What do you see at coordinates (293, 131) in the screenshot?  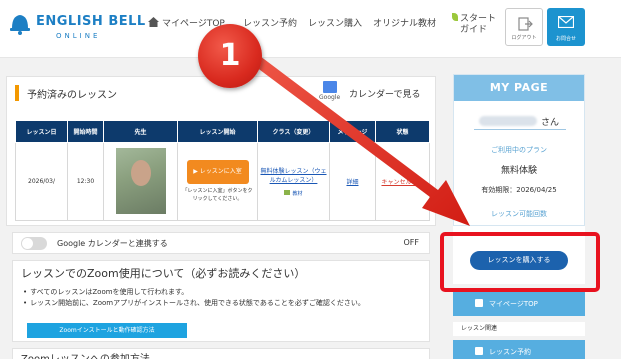 I see `col-header: クラス（変更）` at bounding box center [293, 131].